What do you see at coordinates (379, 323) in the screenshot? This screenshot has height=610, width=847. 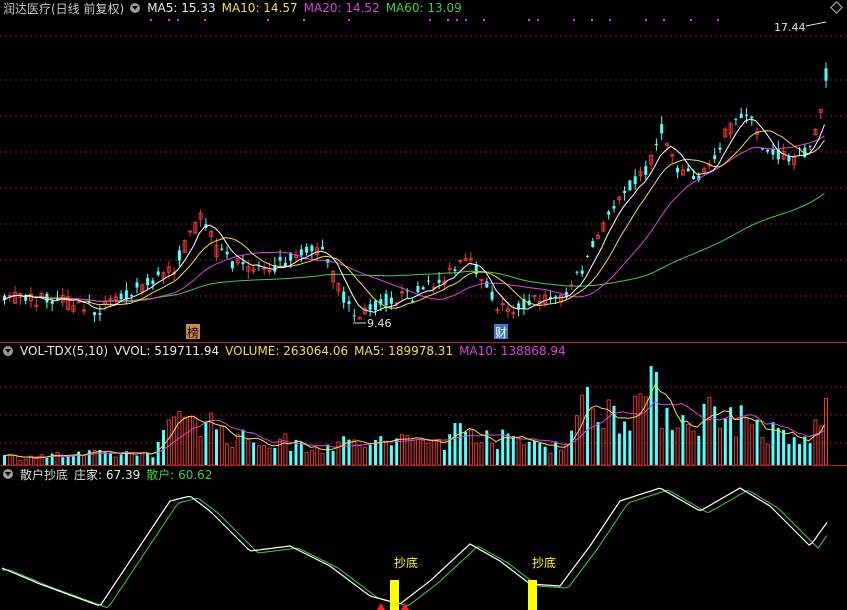 I see `low-price-label: 9.46` at bounding box center [379, 323].